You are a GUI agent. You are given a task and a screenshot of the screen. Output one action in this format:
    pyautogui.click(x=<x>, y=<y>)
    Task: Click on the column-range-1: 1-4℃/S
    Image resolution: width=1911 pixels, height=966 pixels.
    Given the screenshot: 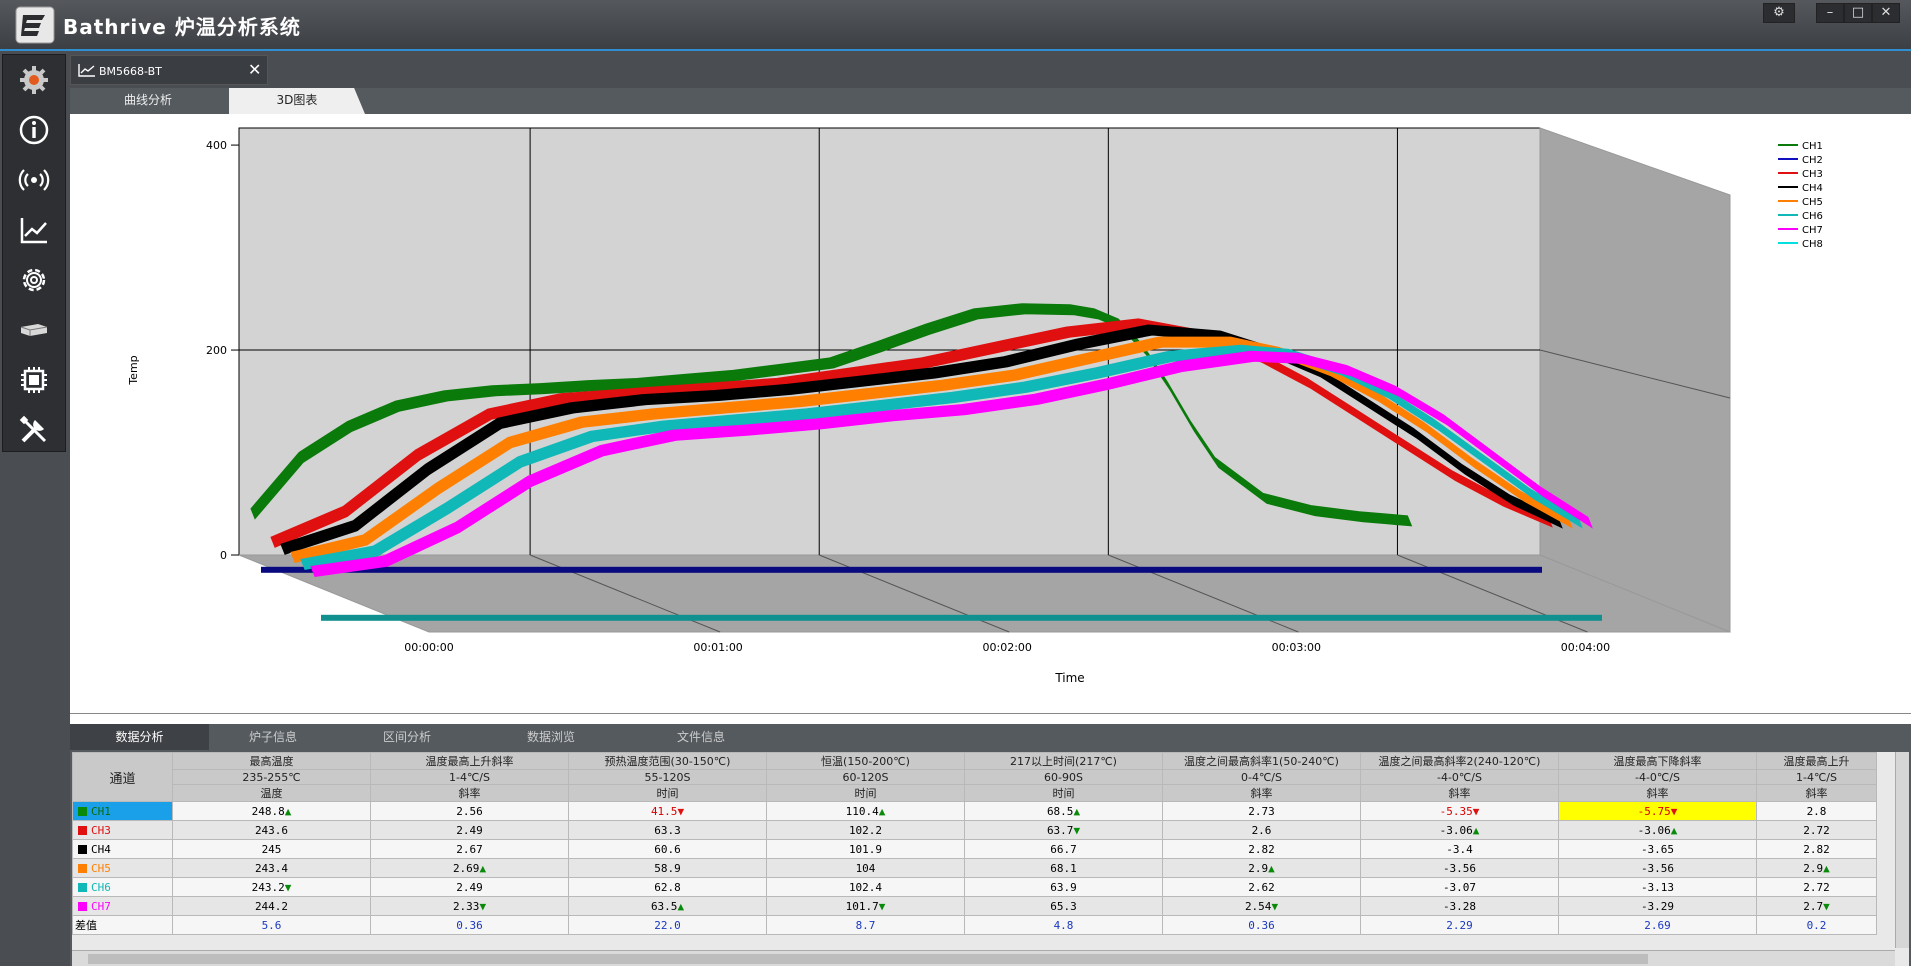 What is the action you would take?
    pyautogui.click(x=469, y=777)
    